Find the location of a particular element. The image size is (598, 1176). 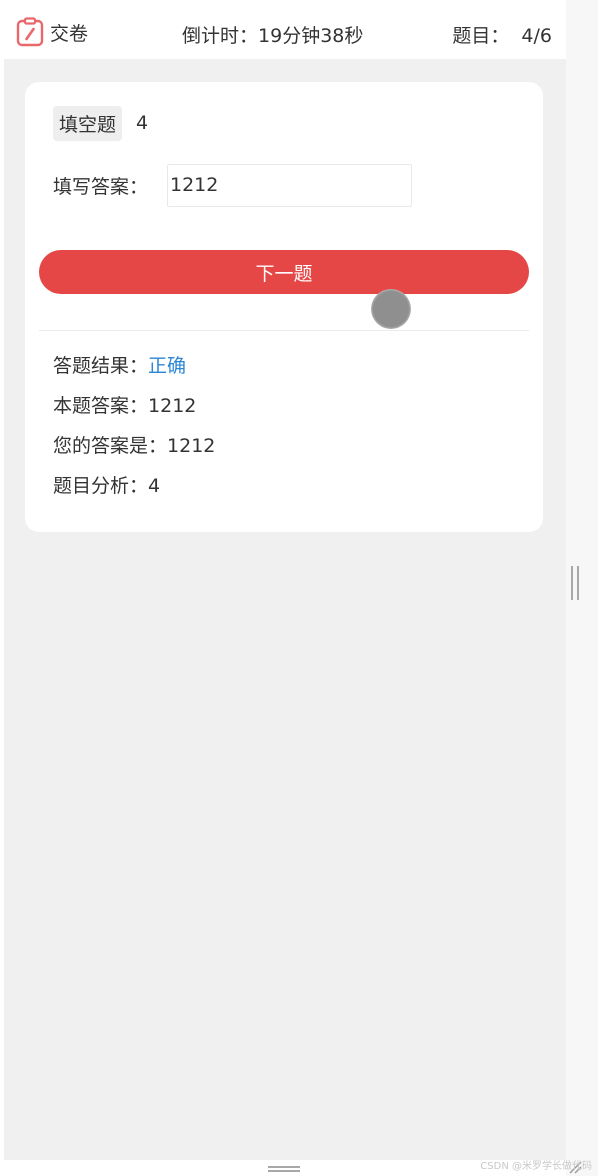

answer-input is located at coordinates (289, 185).